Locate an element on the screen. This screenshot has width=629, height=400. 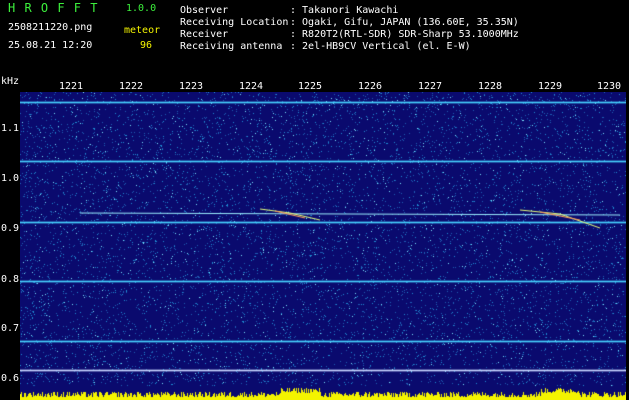
x-tick-label: 1221 is located at coordinates (71, 86).